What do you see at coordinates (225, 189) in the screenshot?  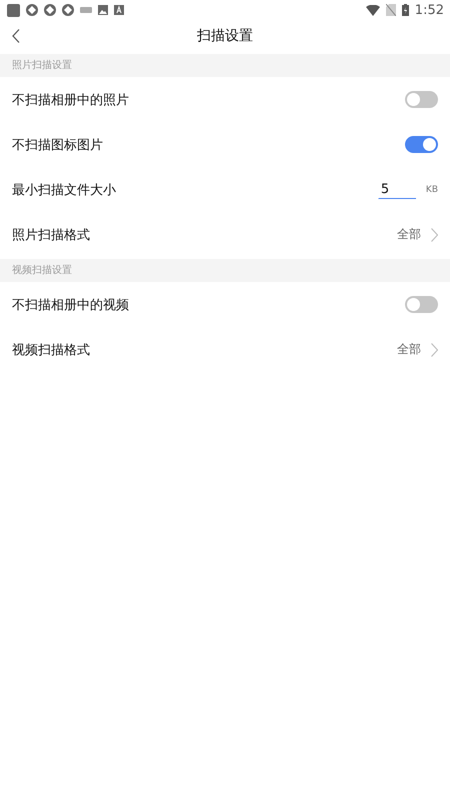 I see `setting-row: 最小扫描文件大小 5 KB` at bounding box center [225, 189].